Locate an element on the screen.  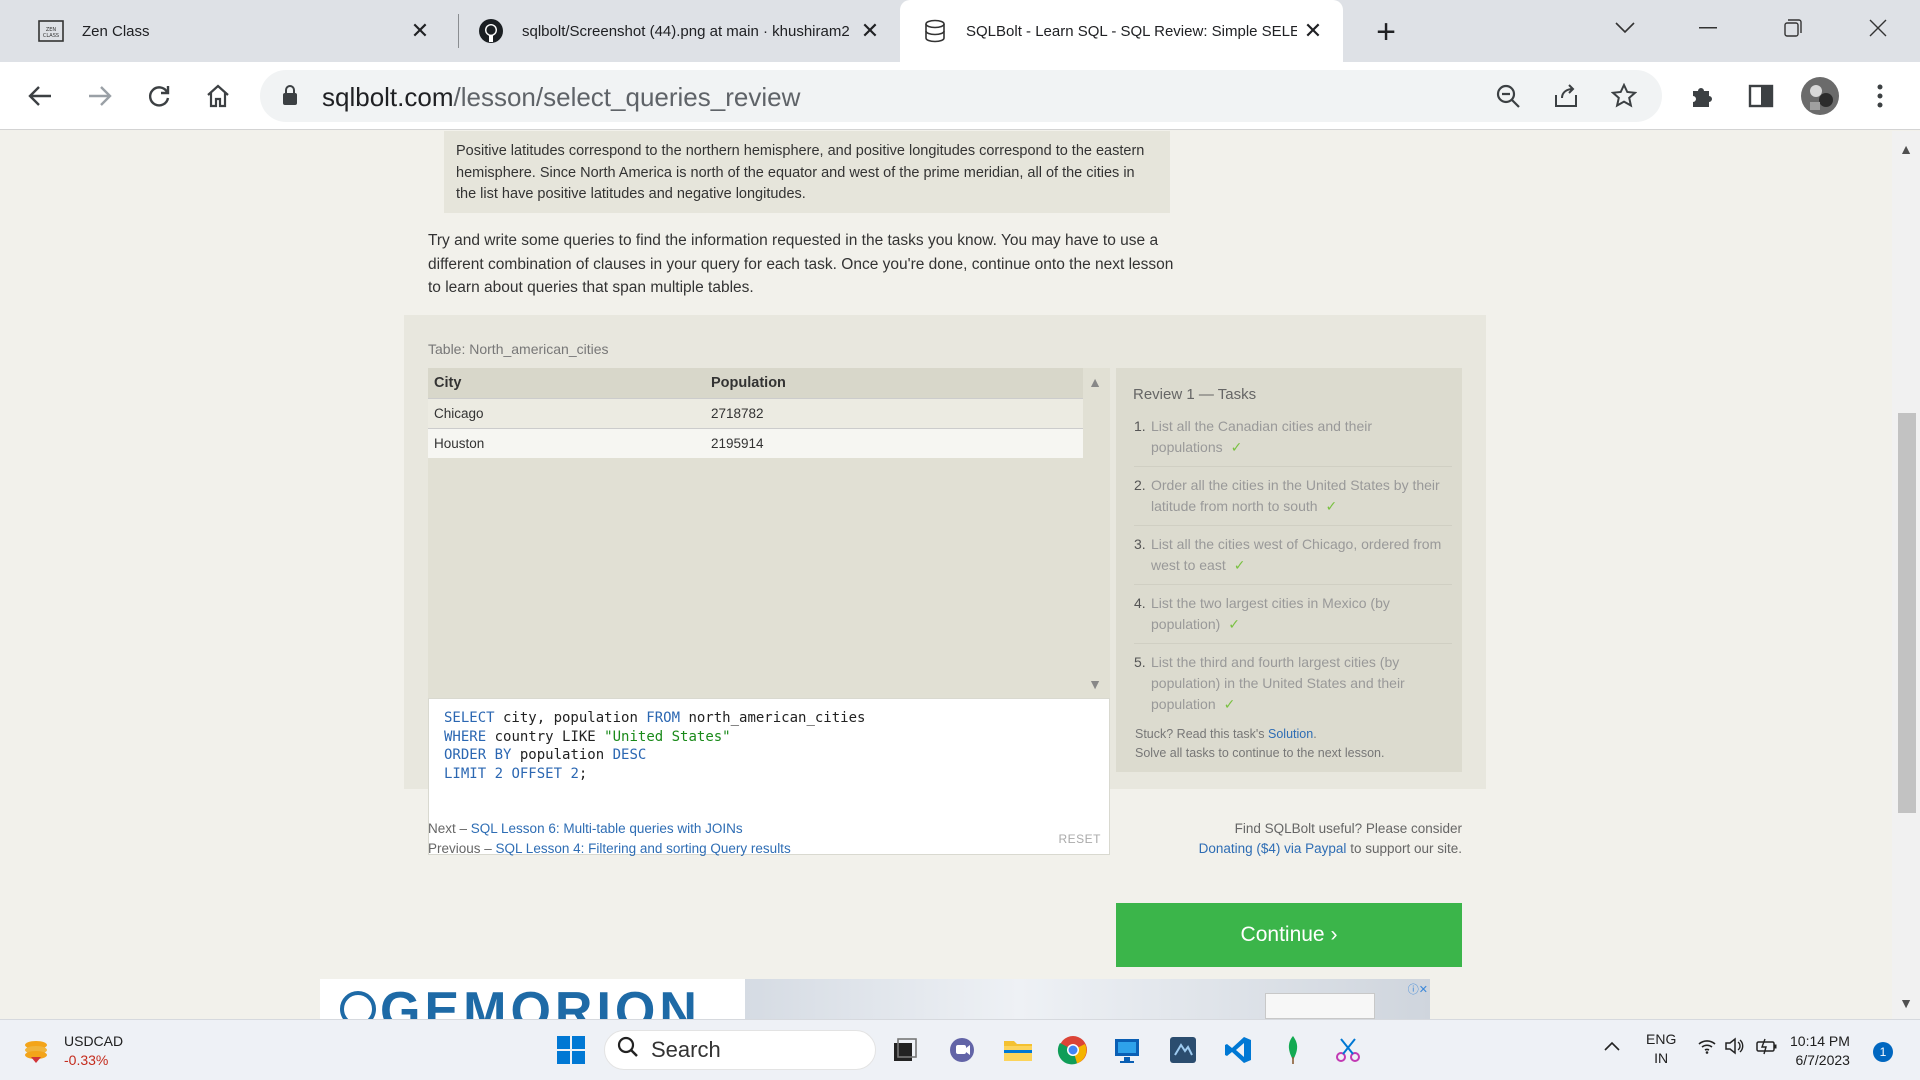
zoom-icon is located at coordinates (1508, 96).